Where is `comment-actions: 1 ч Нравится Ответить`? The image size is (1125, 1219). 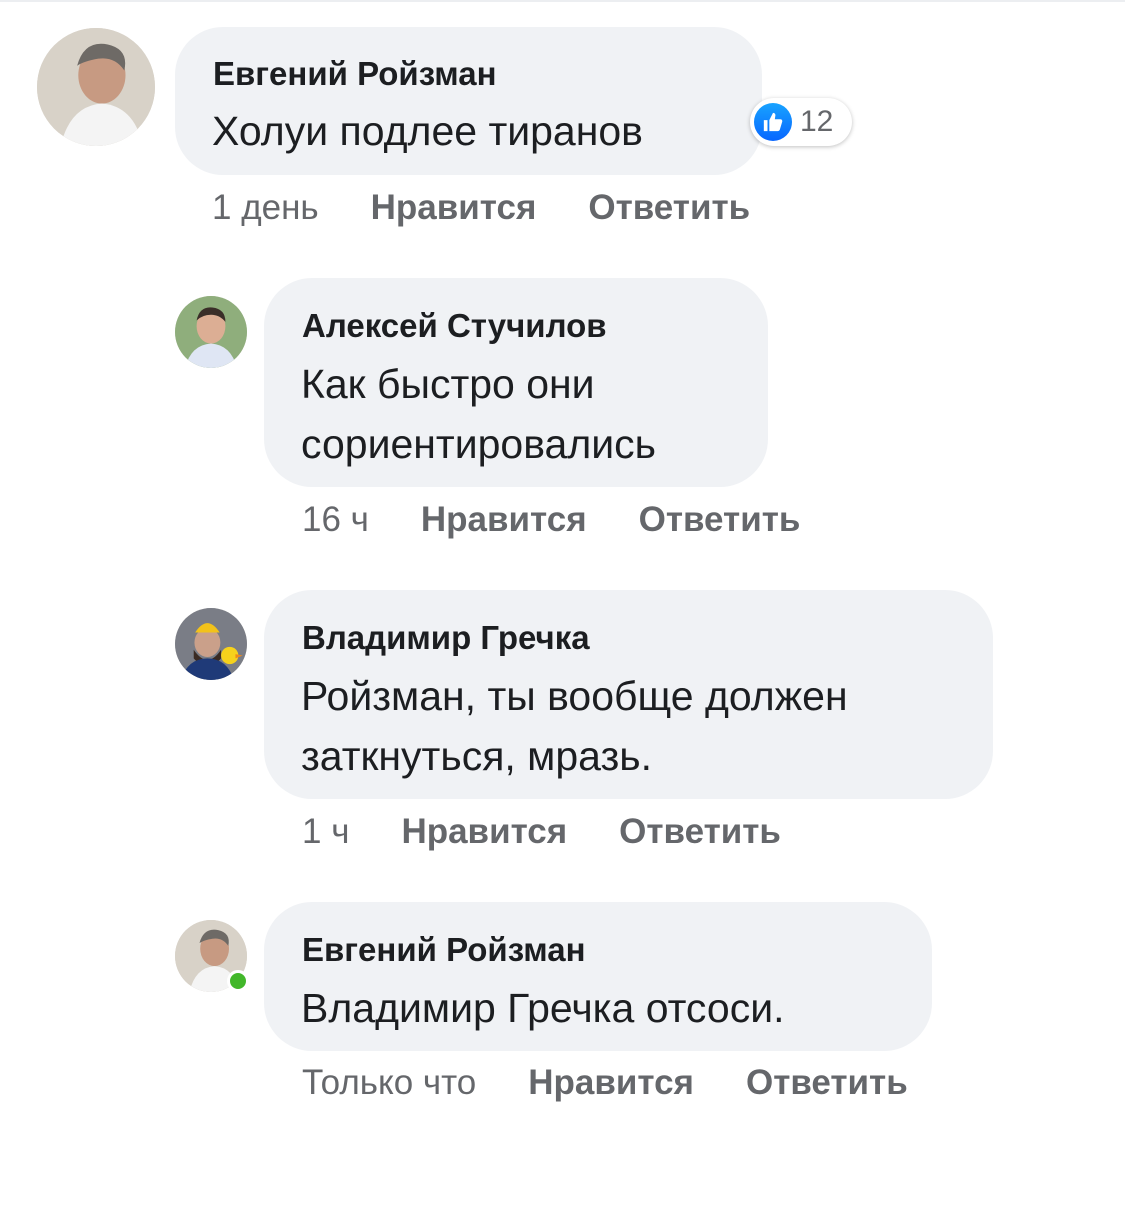
comment-actions: 1 ч Нравится Ответить is located at coordinates (541, 832).